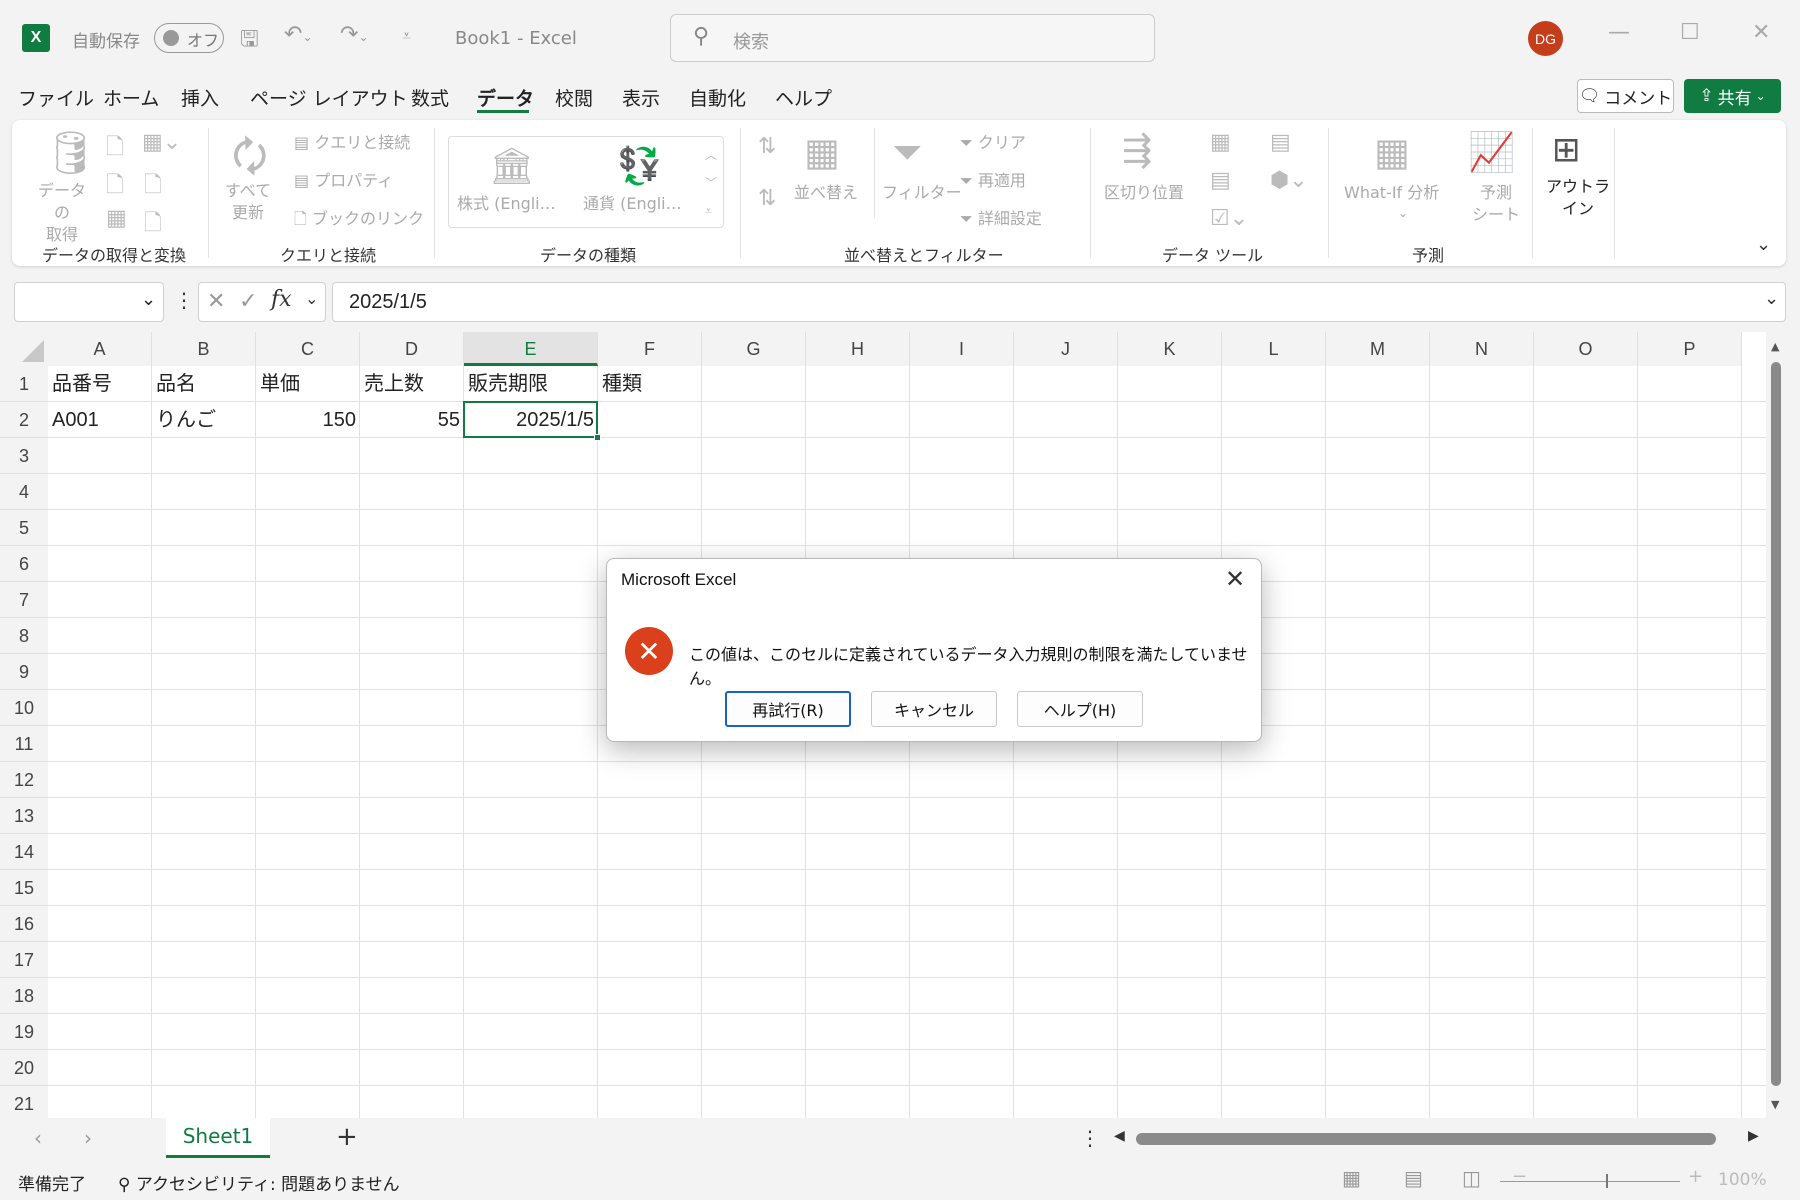  Describe the element at coordinates (1607, 1181) in the screenshot. I see `zoom-slider-thumb` at that location.